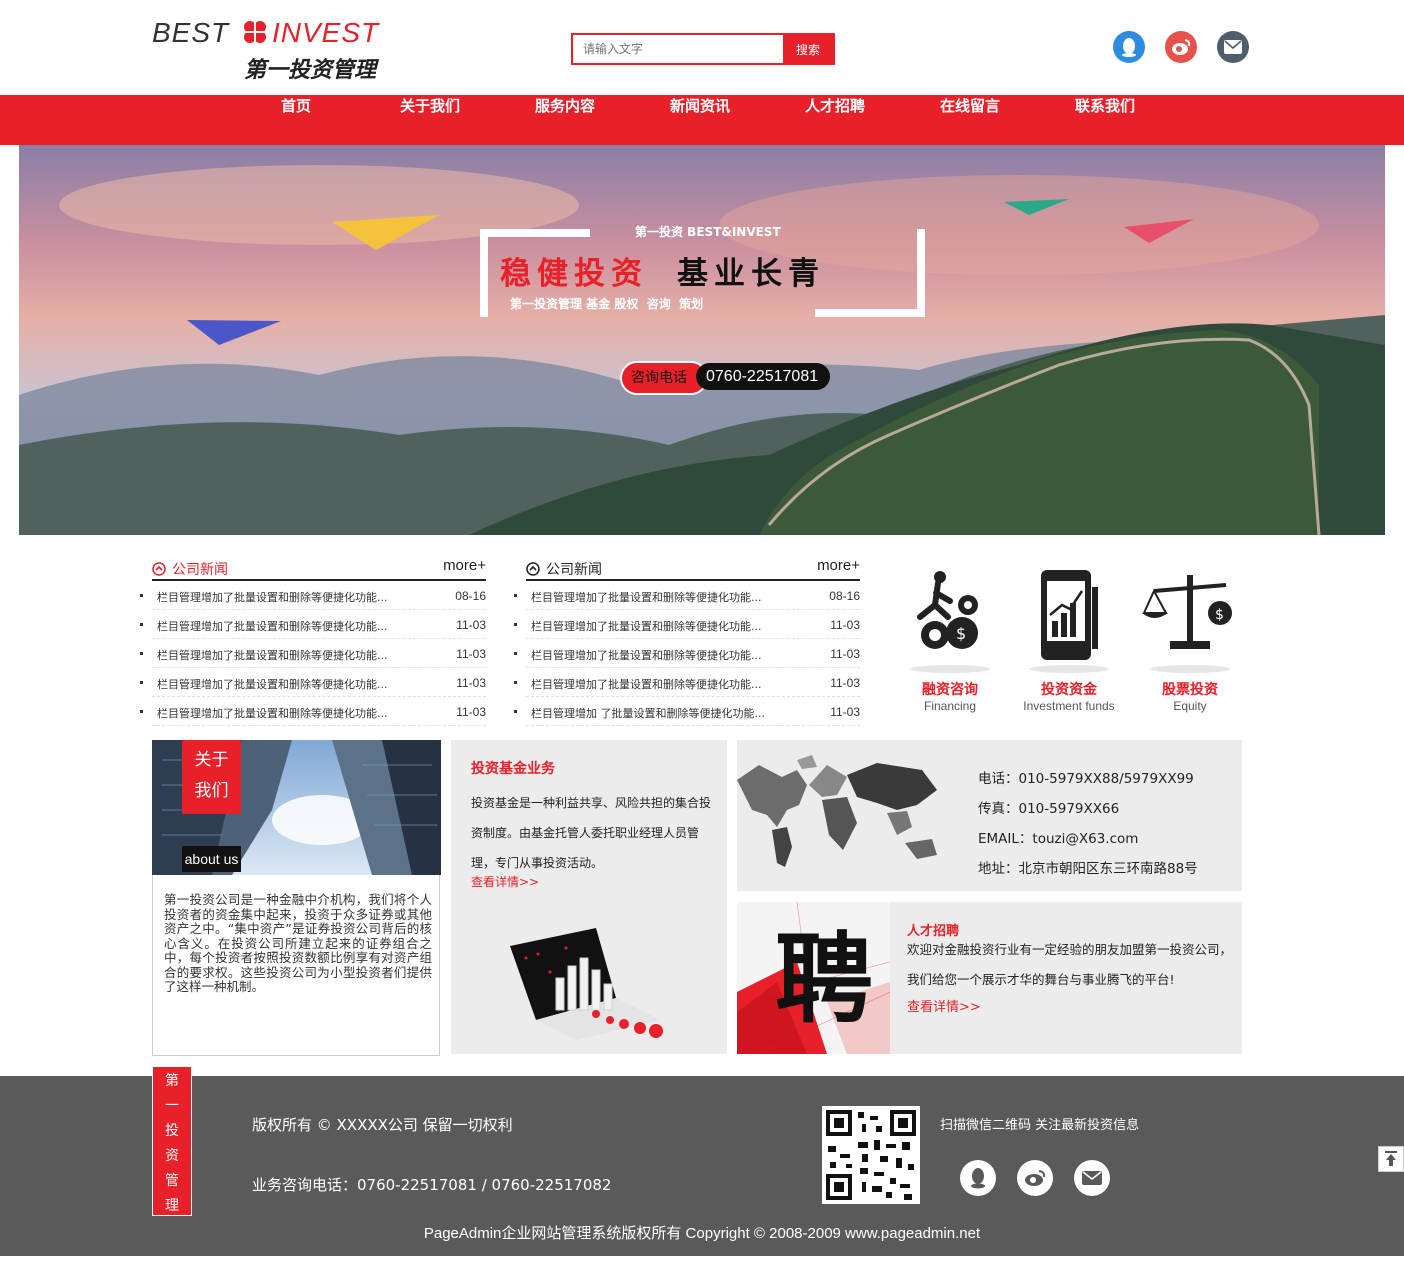 The image size is (1404, 1261). Describe the element at coordinates (533, 569) in the screenshot. I see `arrow-circle-icon` at that location.